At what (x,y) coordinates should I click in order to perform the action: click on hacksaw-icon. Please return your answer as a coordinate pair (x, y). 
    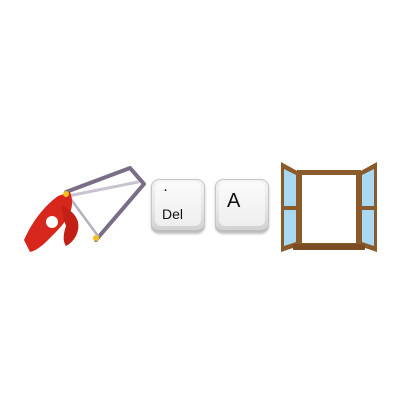
    Looking at the image, I should click on (85, 209).